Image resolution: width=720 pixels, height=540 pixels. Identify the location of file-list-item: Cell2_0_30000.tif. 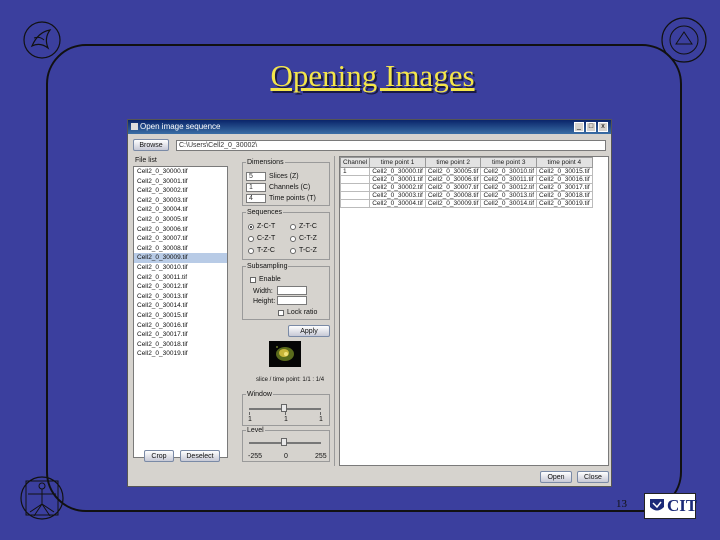
(180, 172).